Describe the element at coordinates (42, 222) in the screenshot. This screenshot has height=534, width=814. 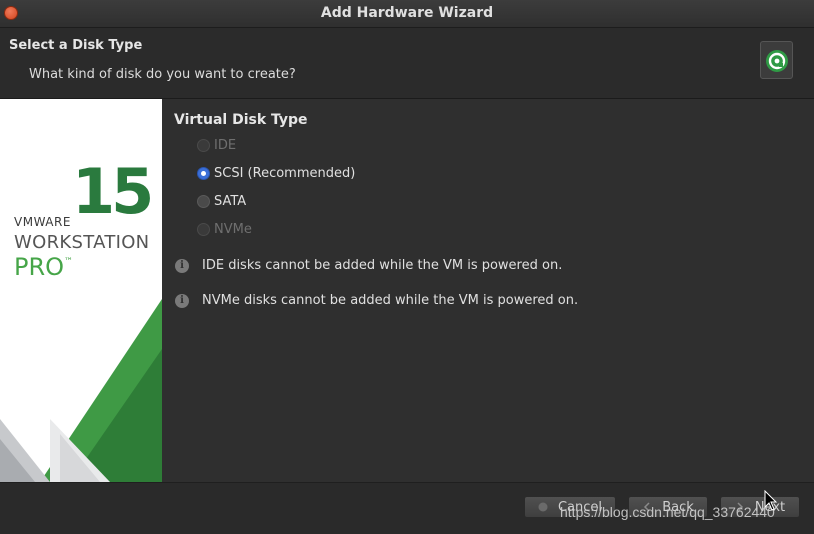
I see `brand-name: VMWARE` at that location.